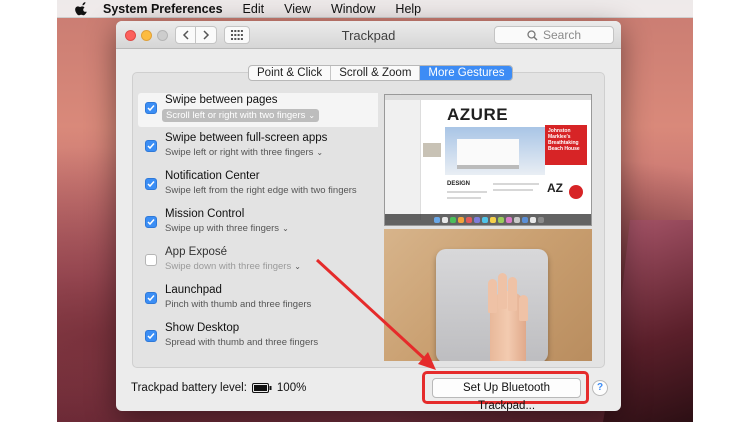  I want to click on battery-value: 100%, so click(291, 388).